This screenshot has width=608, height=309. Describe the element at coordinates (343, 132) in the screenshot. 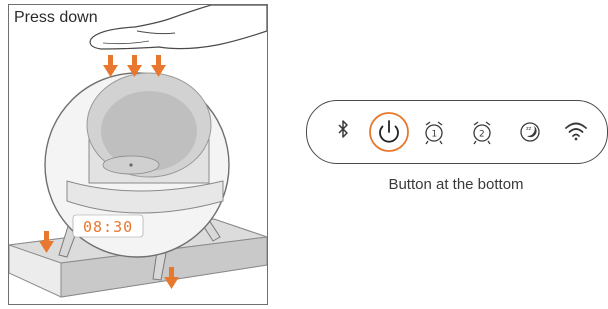

I see `bluetooth-icon` at that location.